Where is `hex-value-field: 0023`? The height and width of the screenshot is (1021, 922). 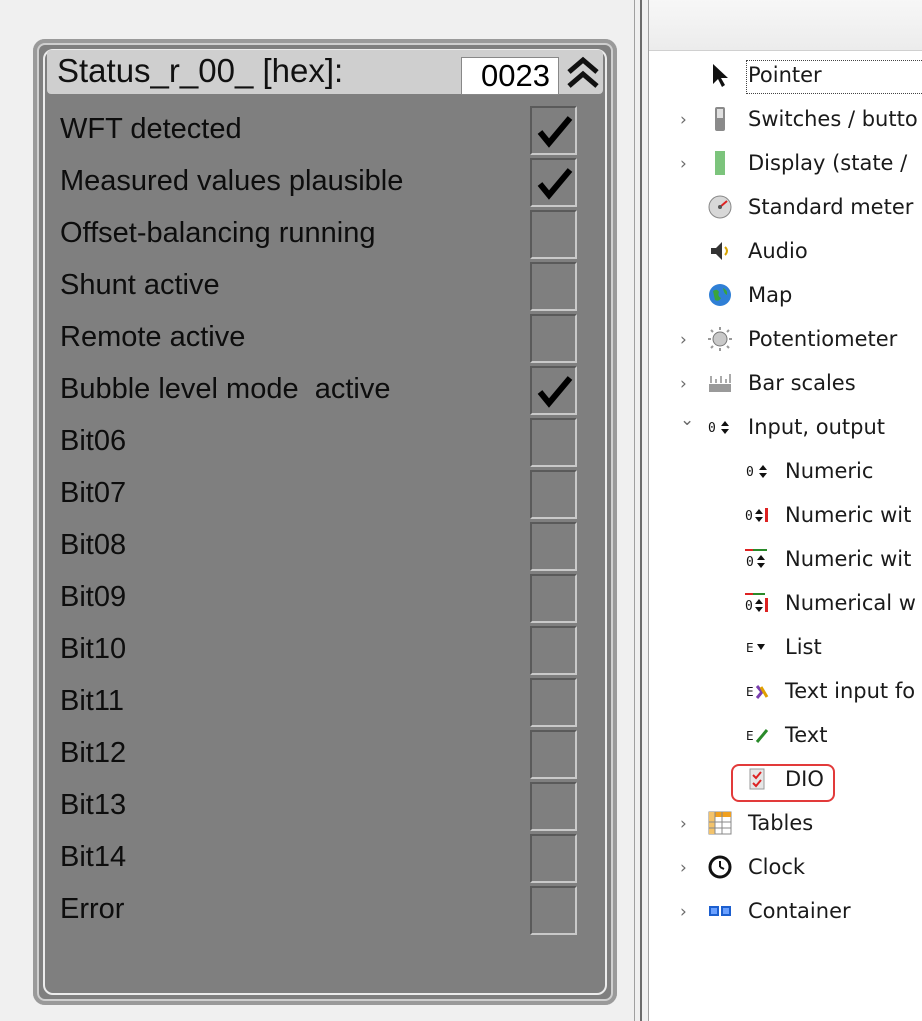
hex-value-field: 0023 is located at coordinates (510, 76).